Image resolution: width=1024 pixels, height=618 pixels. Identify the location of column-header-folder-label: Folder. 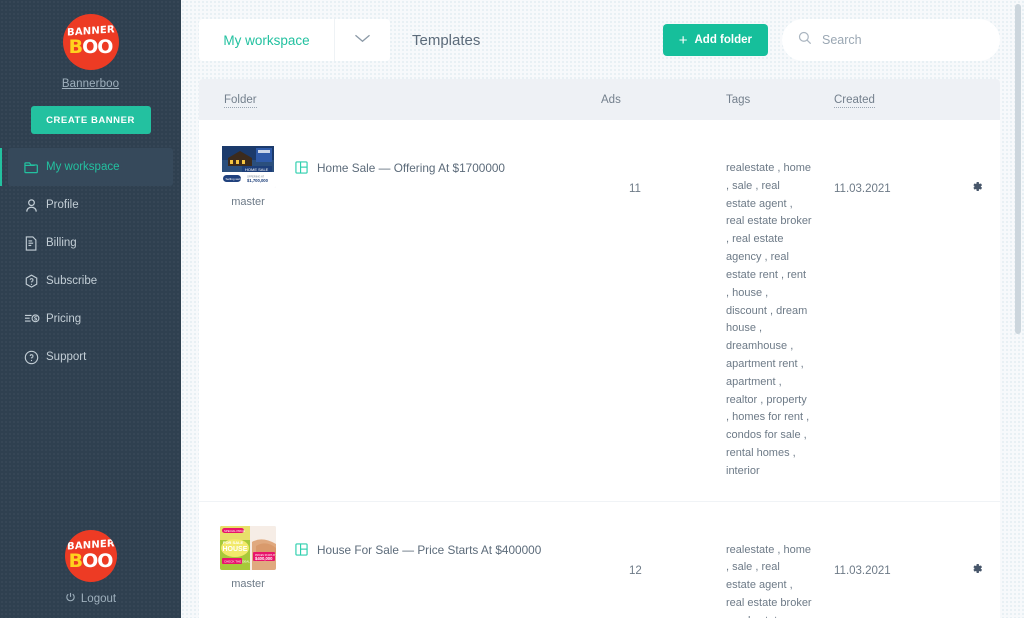
(240, 100).